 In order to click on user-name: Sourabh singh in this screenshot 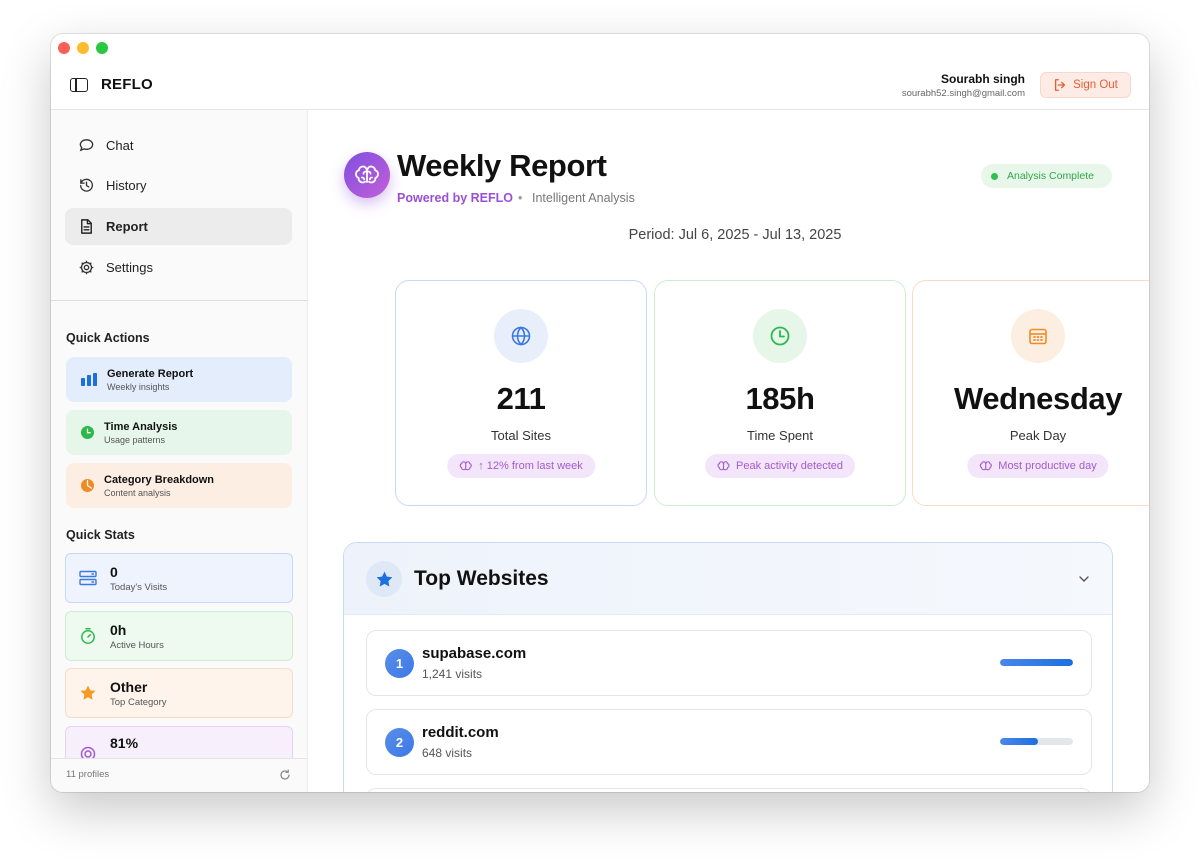, I will do `click(983, 79)`.